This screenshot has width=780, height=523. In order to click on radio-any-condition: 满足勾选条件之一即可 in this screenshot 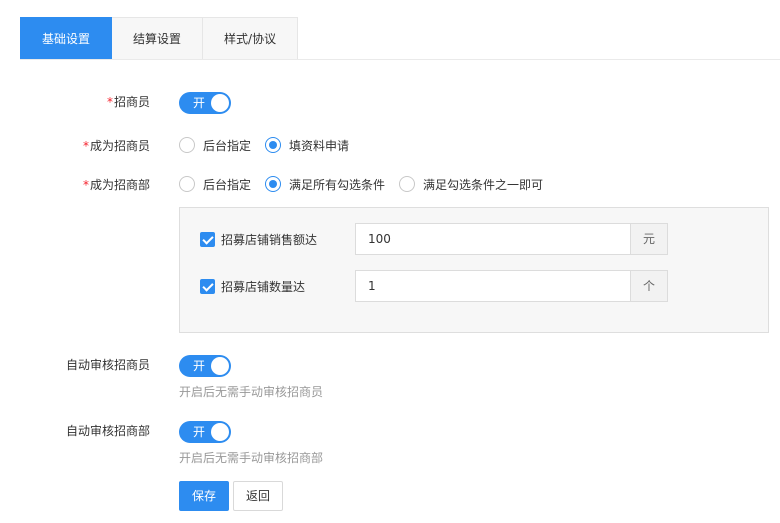, I will do `click(471, 184)`.